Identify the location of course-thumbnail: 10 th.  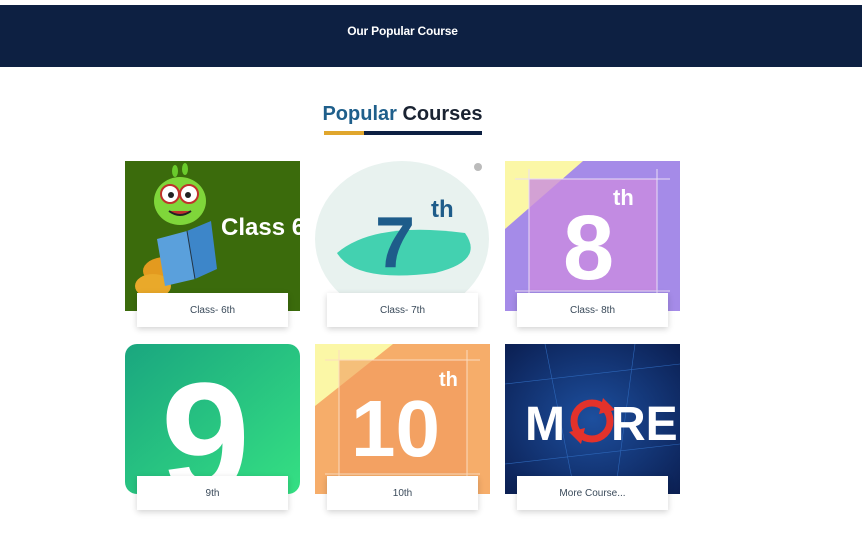
(402, 419).